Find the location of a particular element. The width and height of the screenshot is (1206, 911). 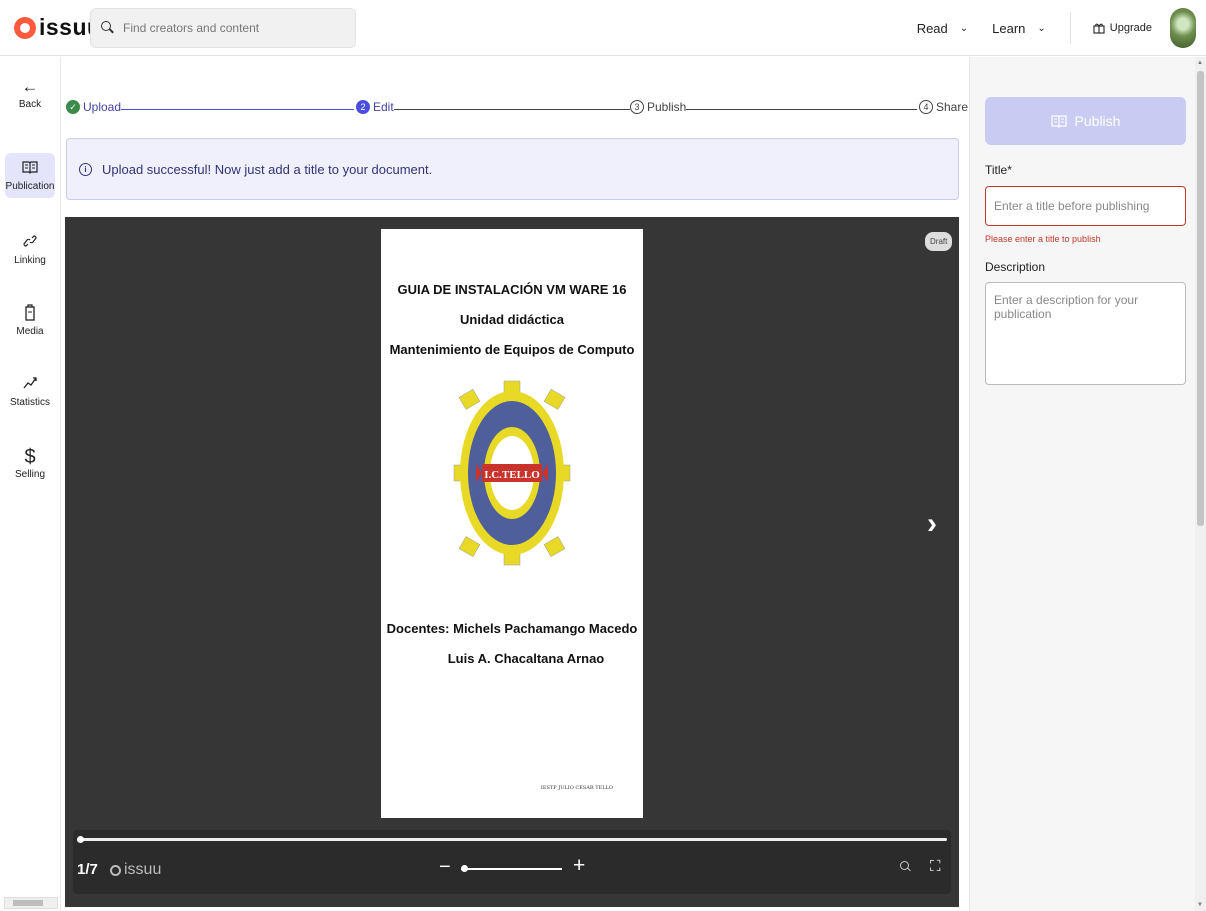

upgrade-button: Upgrade is located at coordinates (1122, 28).